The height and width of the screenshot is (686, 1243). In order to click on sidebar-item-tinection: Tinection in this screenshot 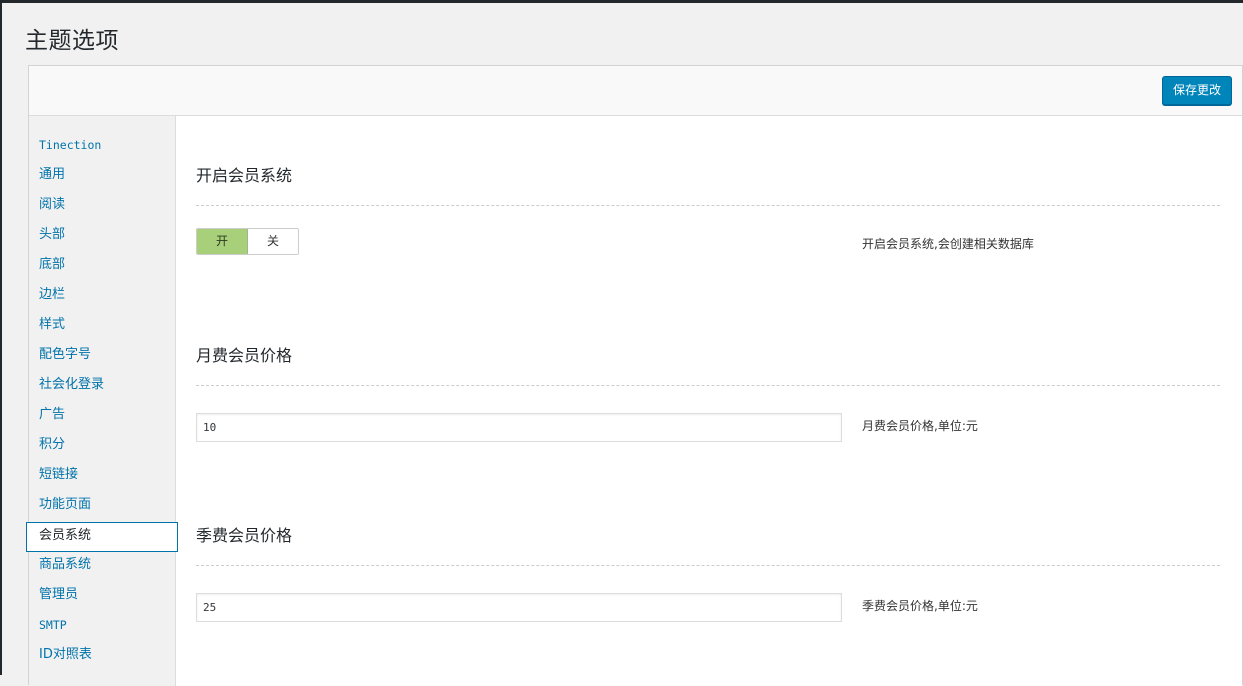, I will do `click(102, 147)`.